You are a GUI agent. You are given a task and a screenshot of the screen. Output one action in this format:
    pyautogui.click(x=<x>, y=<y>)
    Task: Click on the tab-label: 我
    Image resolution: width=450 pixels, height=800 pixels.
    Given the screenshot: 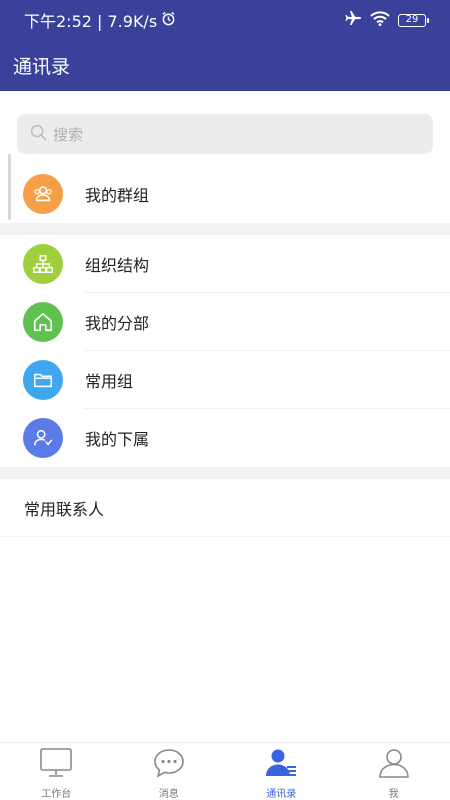 What is the action you would take?
    pyautogui.click(x=393, y=794)
    